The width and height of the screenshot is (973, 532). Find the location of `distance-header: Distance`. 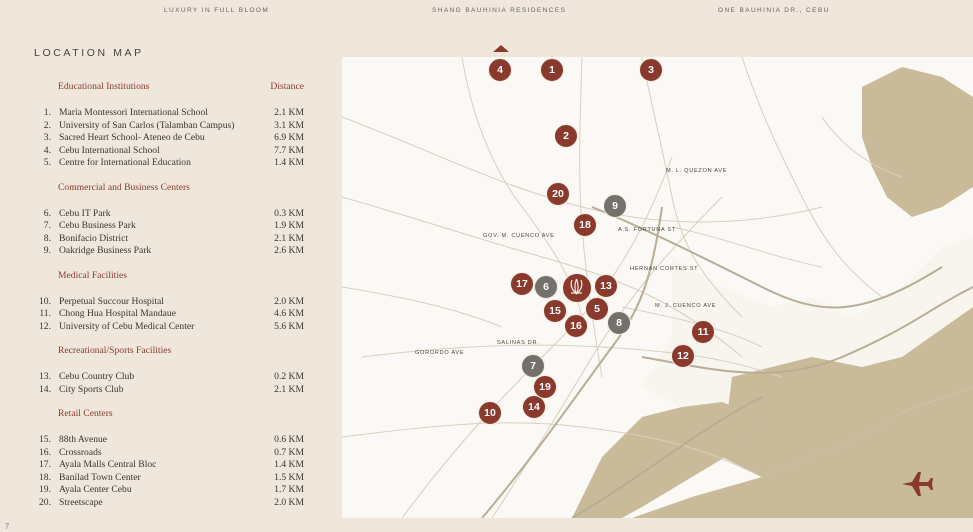

distance-header: Distance is located at coordinates (287, 86).